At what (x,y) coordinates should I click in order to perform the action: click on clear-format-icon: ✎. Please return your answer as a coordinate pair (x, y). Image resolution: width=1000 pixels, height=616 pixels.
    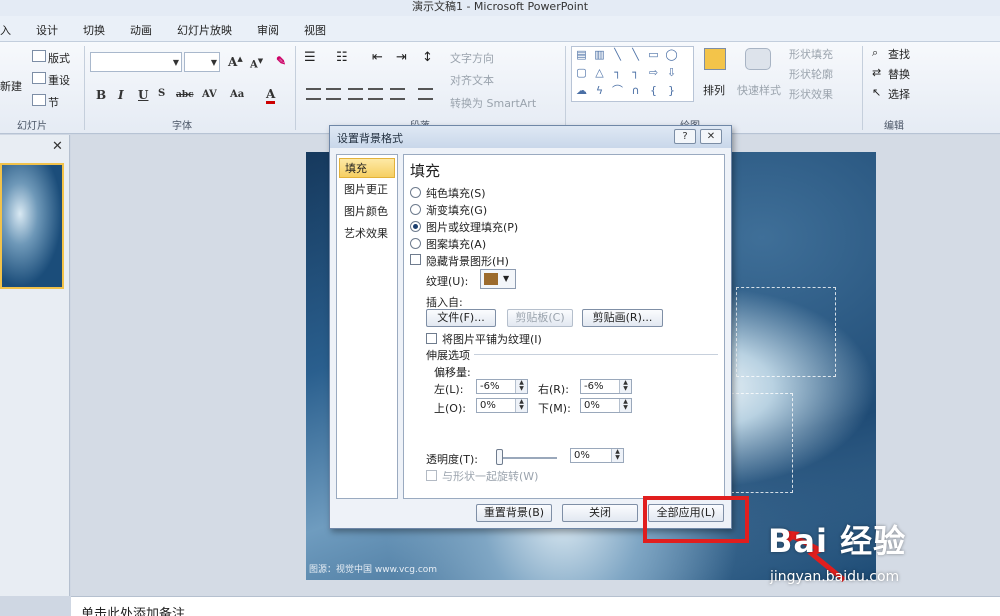
    Looking at the image, I should click on (281, 61).